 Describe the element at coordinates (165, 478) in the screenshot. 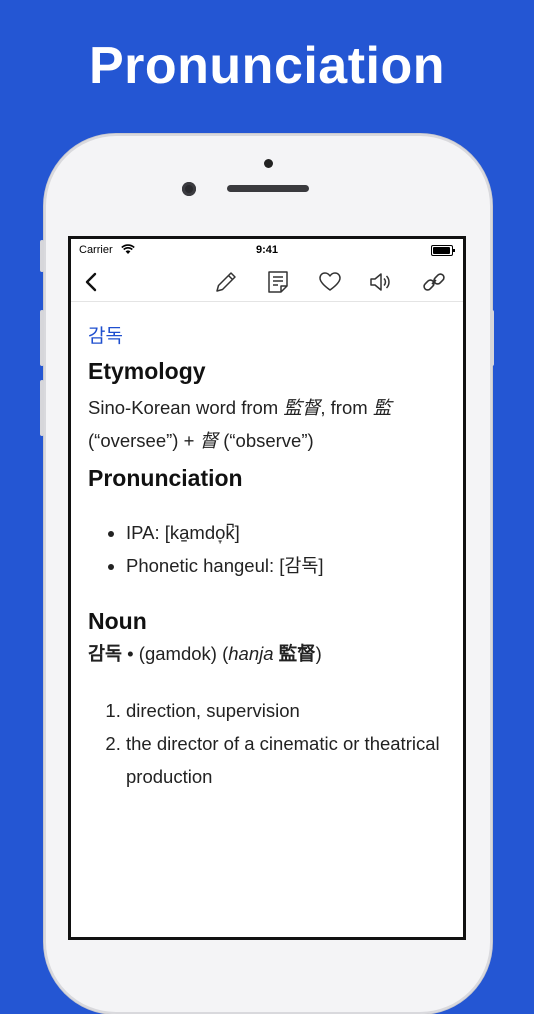

I see `pronunciation-heading: Pronunciation` at that location.